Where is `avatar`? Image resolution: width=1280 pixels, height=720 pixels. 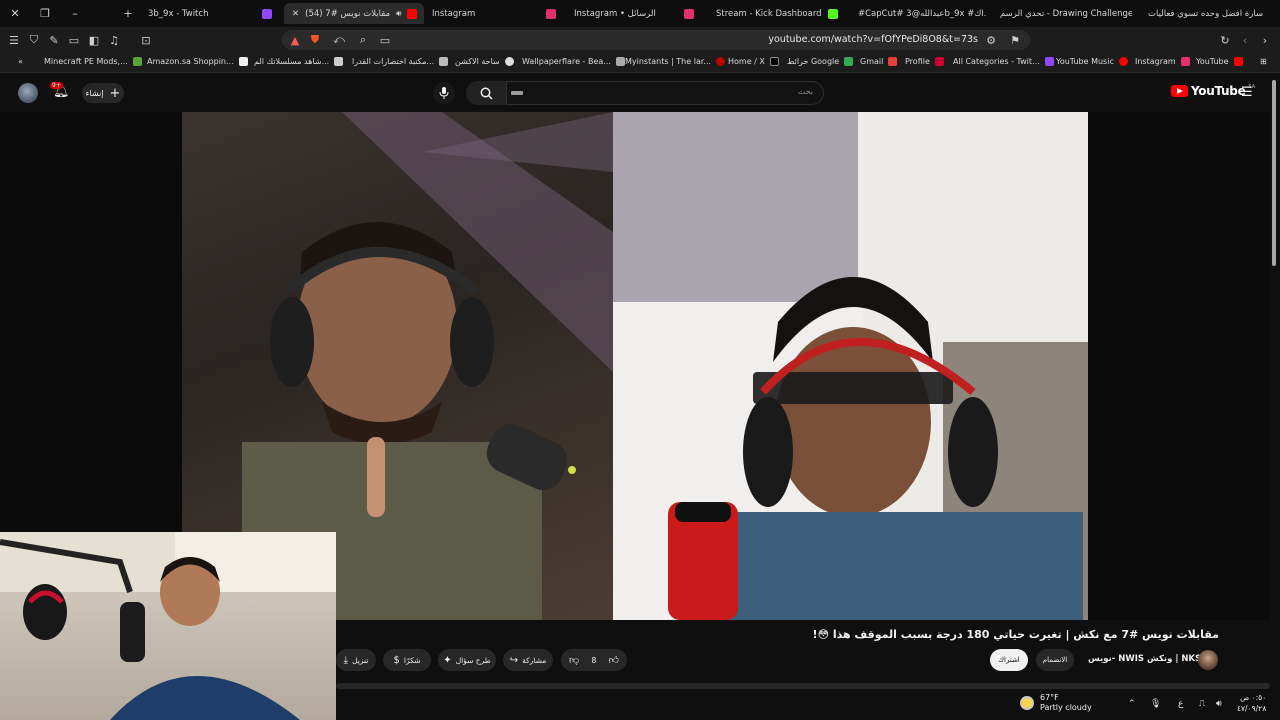
avatar is located at coordinates (28, 93).